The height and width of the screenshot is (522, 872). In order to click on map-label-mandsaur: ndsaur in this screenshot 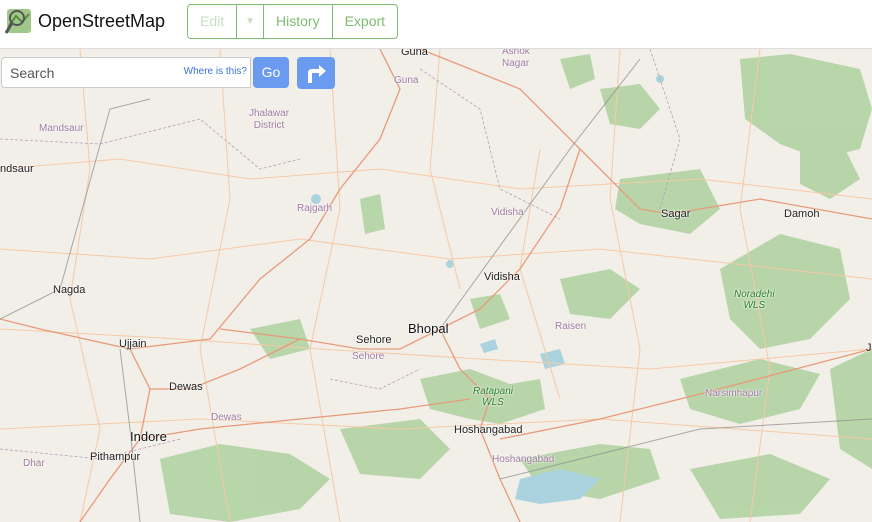, I will do `click(17, 169)`.